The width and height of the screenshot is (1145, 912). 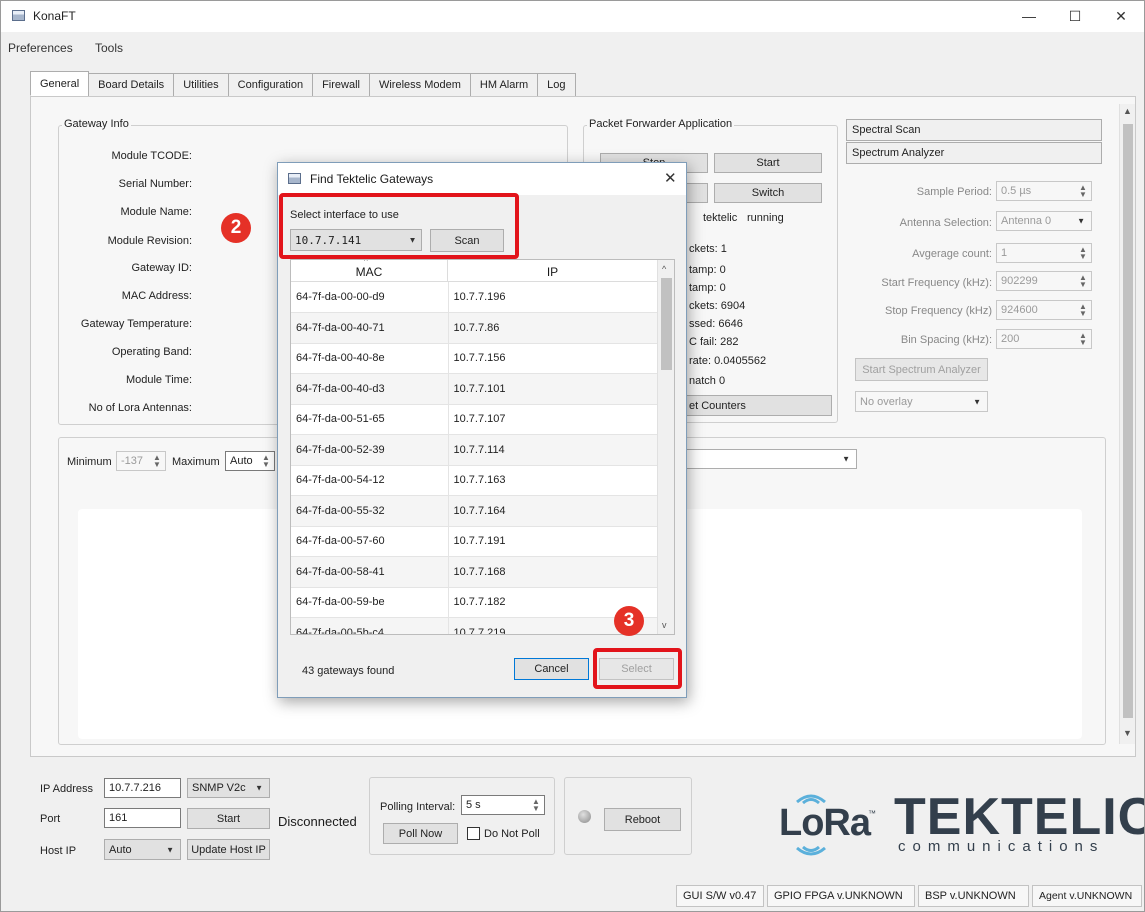 What do you see at coordinates (228, 849) in the screenshot?
I see `update-host-ip-button: Update Host IP` at bounding box center [228, 849].